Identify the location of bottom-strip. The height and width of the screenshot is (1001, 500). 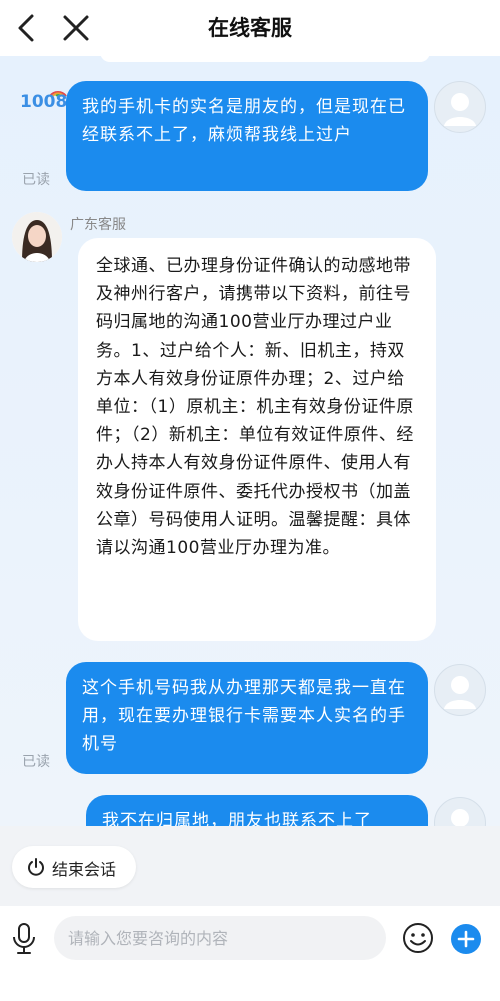
(250, 986).